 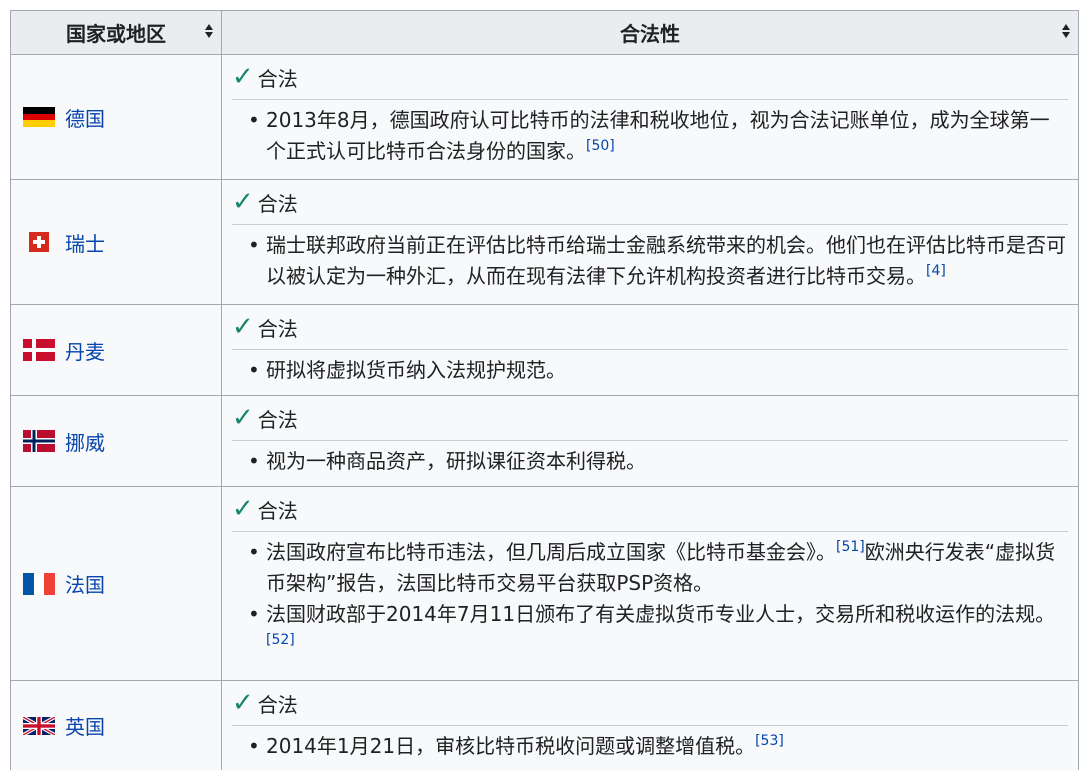 I want to click on legality-column-header: 合法性, so click(x=650, y=32).